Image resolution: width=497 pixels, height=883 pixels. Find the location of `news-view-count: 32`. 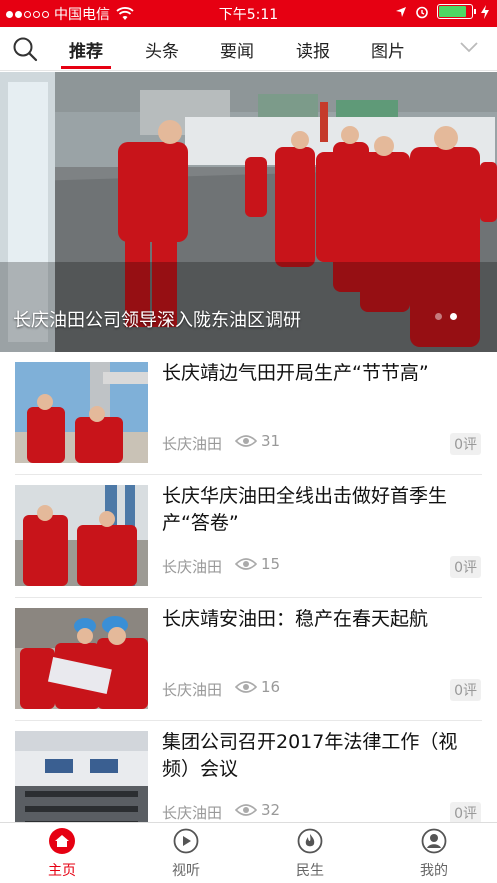

news-view-count: 32 is located at coordinates (271, 810).